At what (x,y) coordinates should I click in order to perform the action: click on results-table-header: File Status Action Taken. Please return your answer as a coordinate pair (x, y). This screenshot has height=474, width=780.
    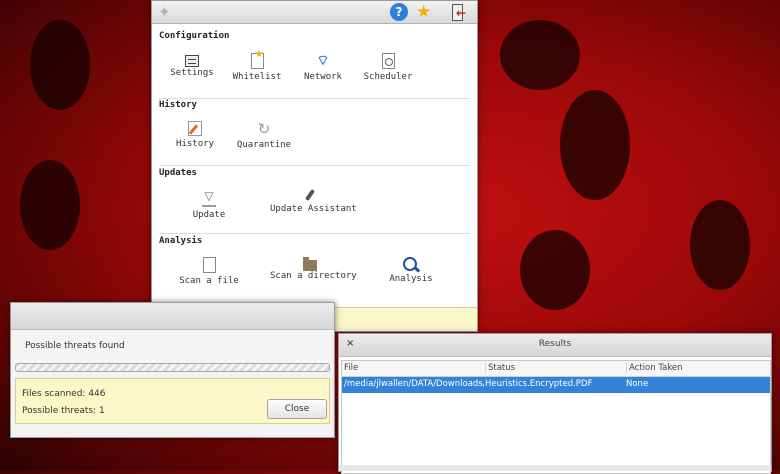
    Looking at the image, I should click on (556, 369).